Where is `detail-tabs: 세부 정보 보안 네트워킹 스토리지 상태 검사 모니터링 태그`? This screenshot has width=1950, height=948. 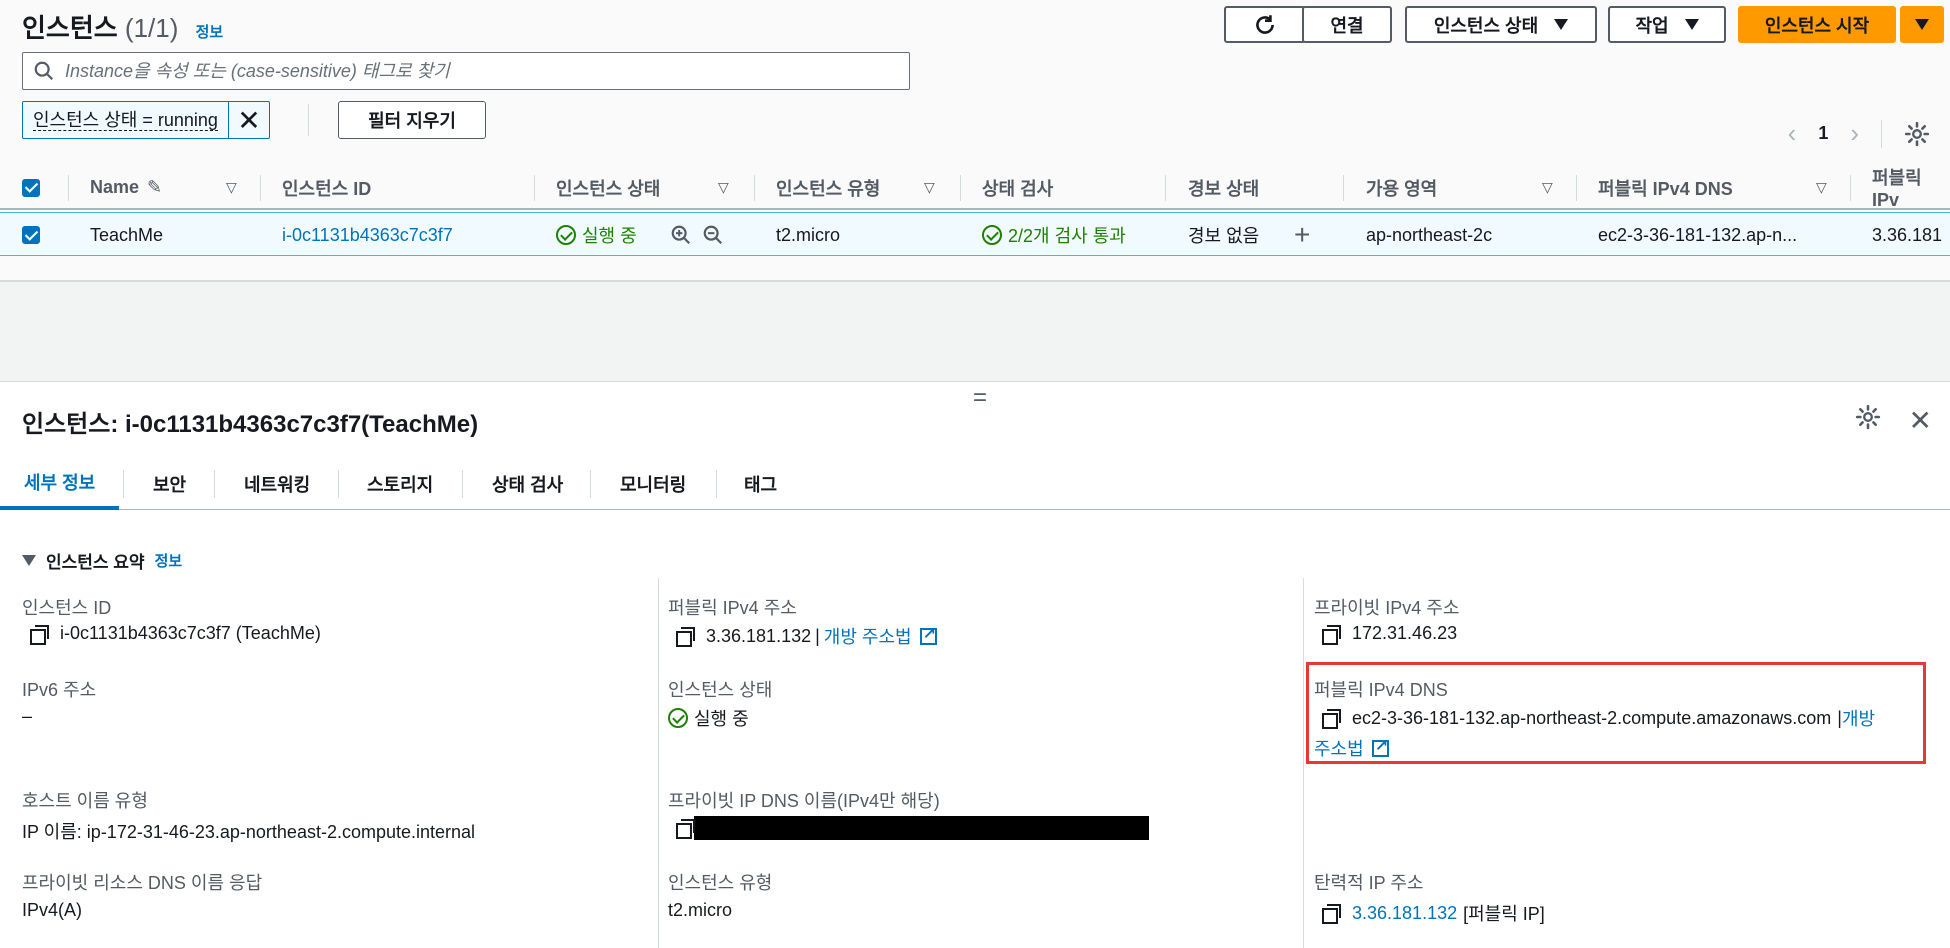 detail-tabs: 세부 정보 보안 네트워킹 스토리지 상태 검사 모니터링 태그 is located at coordinates (975, 484).